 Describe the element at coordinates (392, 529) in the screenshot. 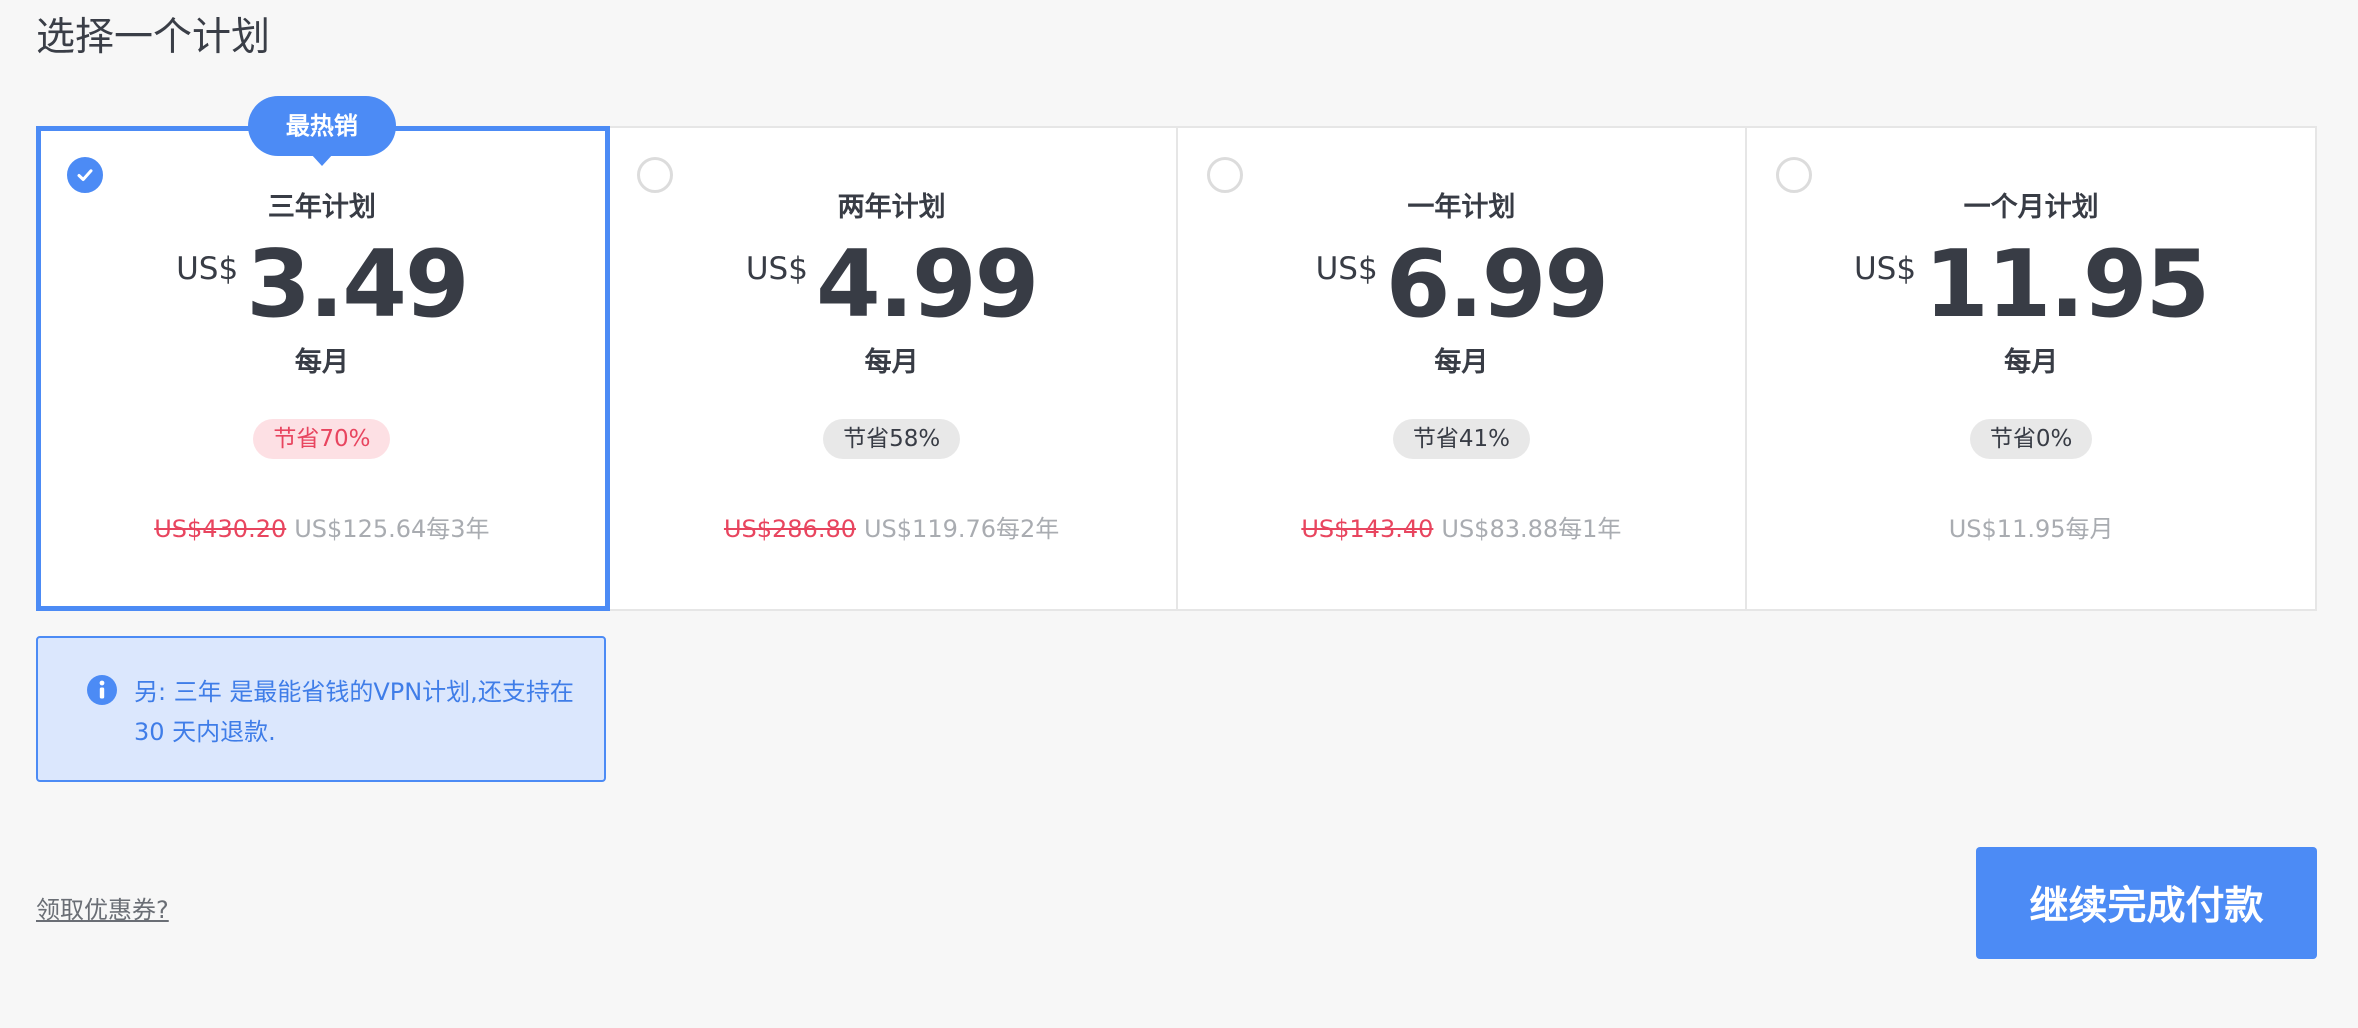

I see `billed-price: US$125.64每3年` at that location.